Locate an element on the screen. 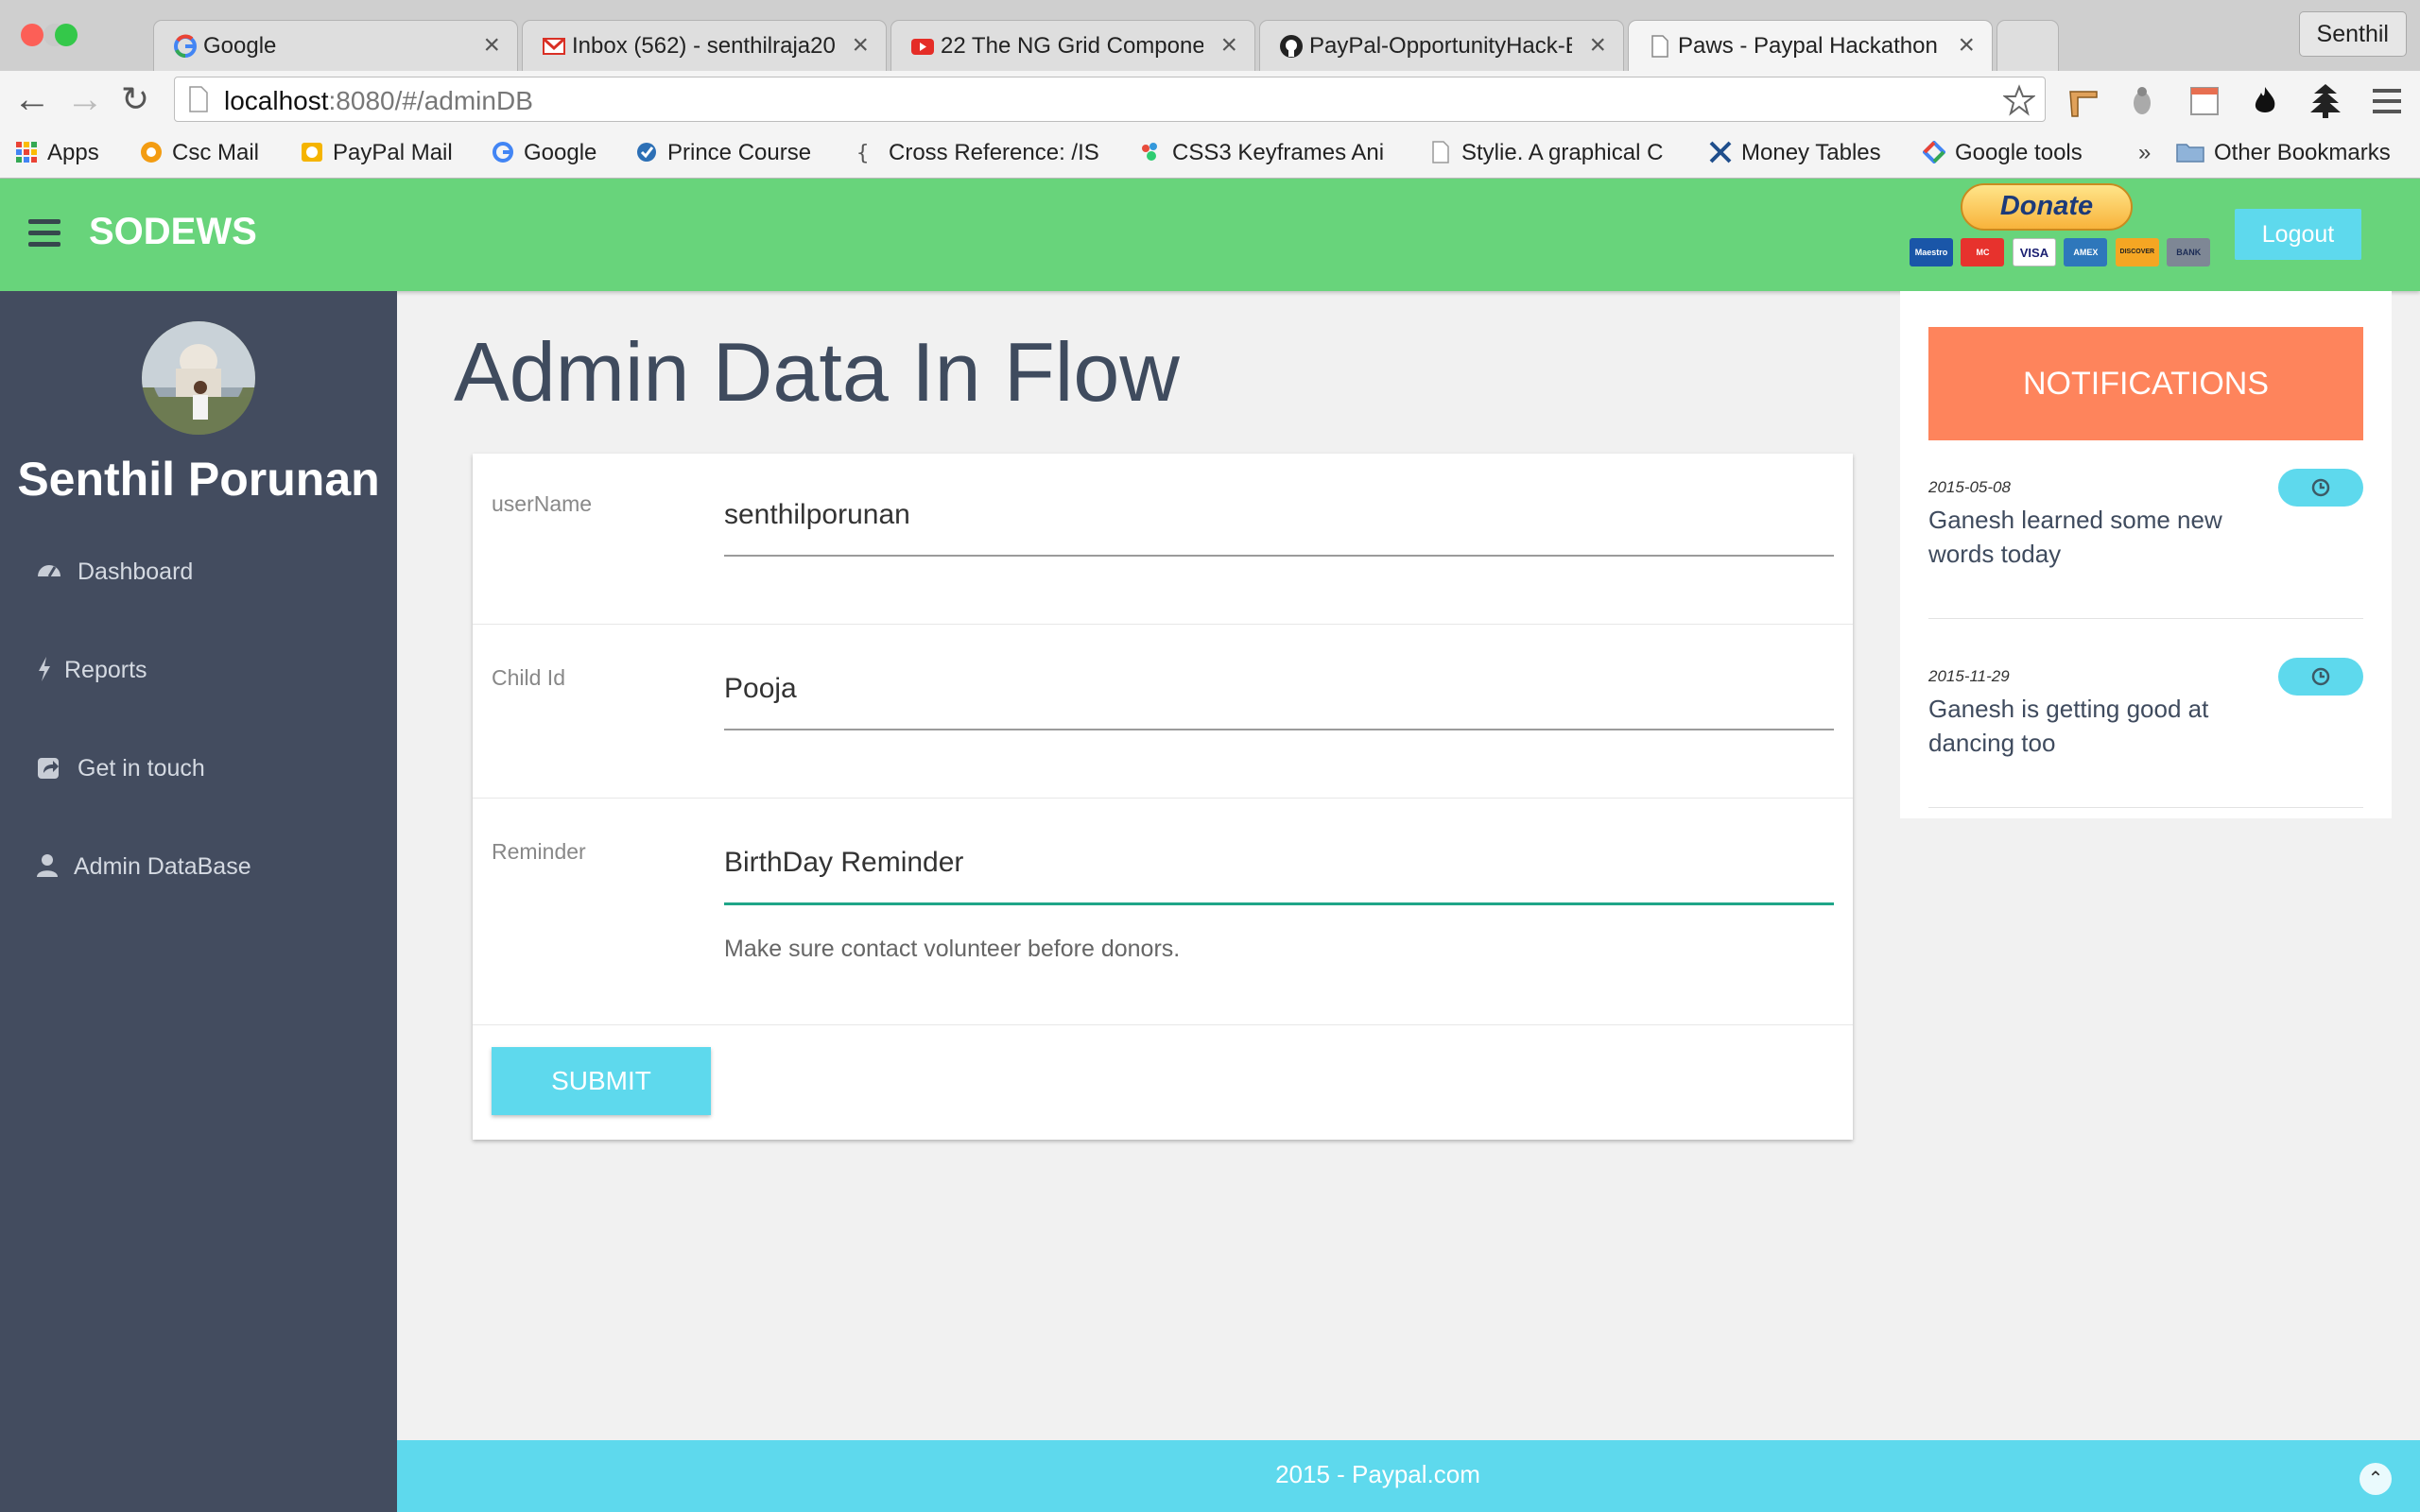 The image size is (2420, 1512). browser-tab-gmail: Inbox (562) - senthilraja202 × is located at coordinates (704, 45).